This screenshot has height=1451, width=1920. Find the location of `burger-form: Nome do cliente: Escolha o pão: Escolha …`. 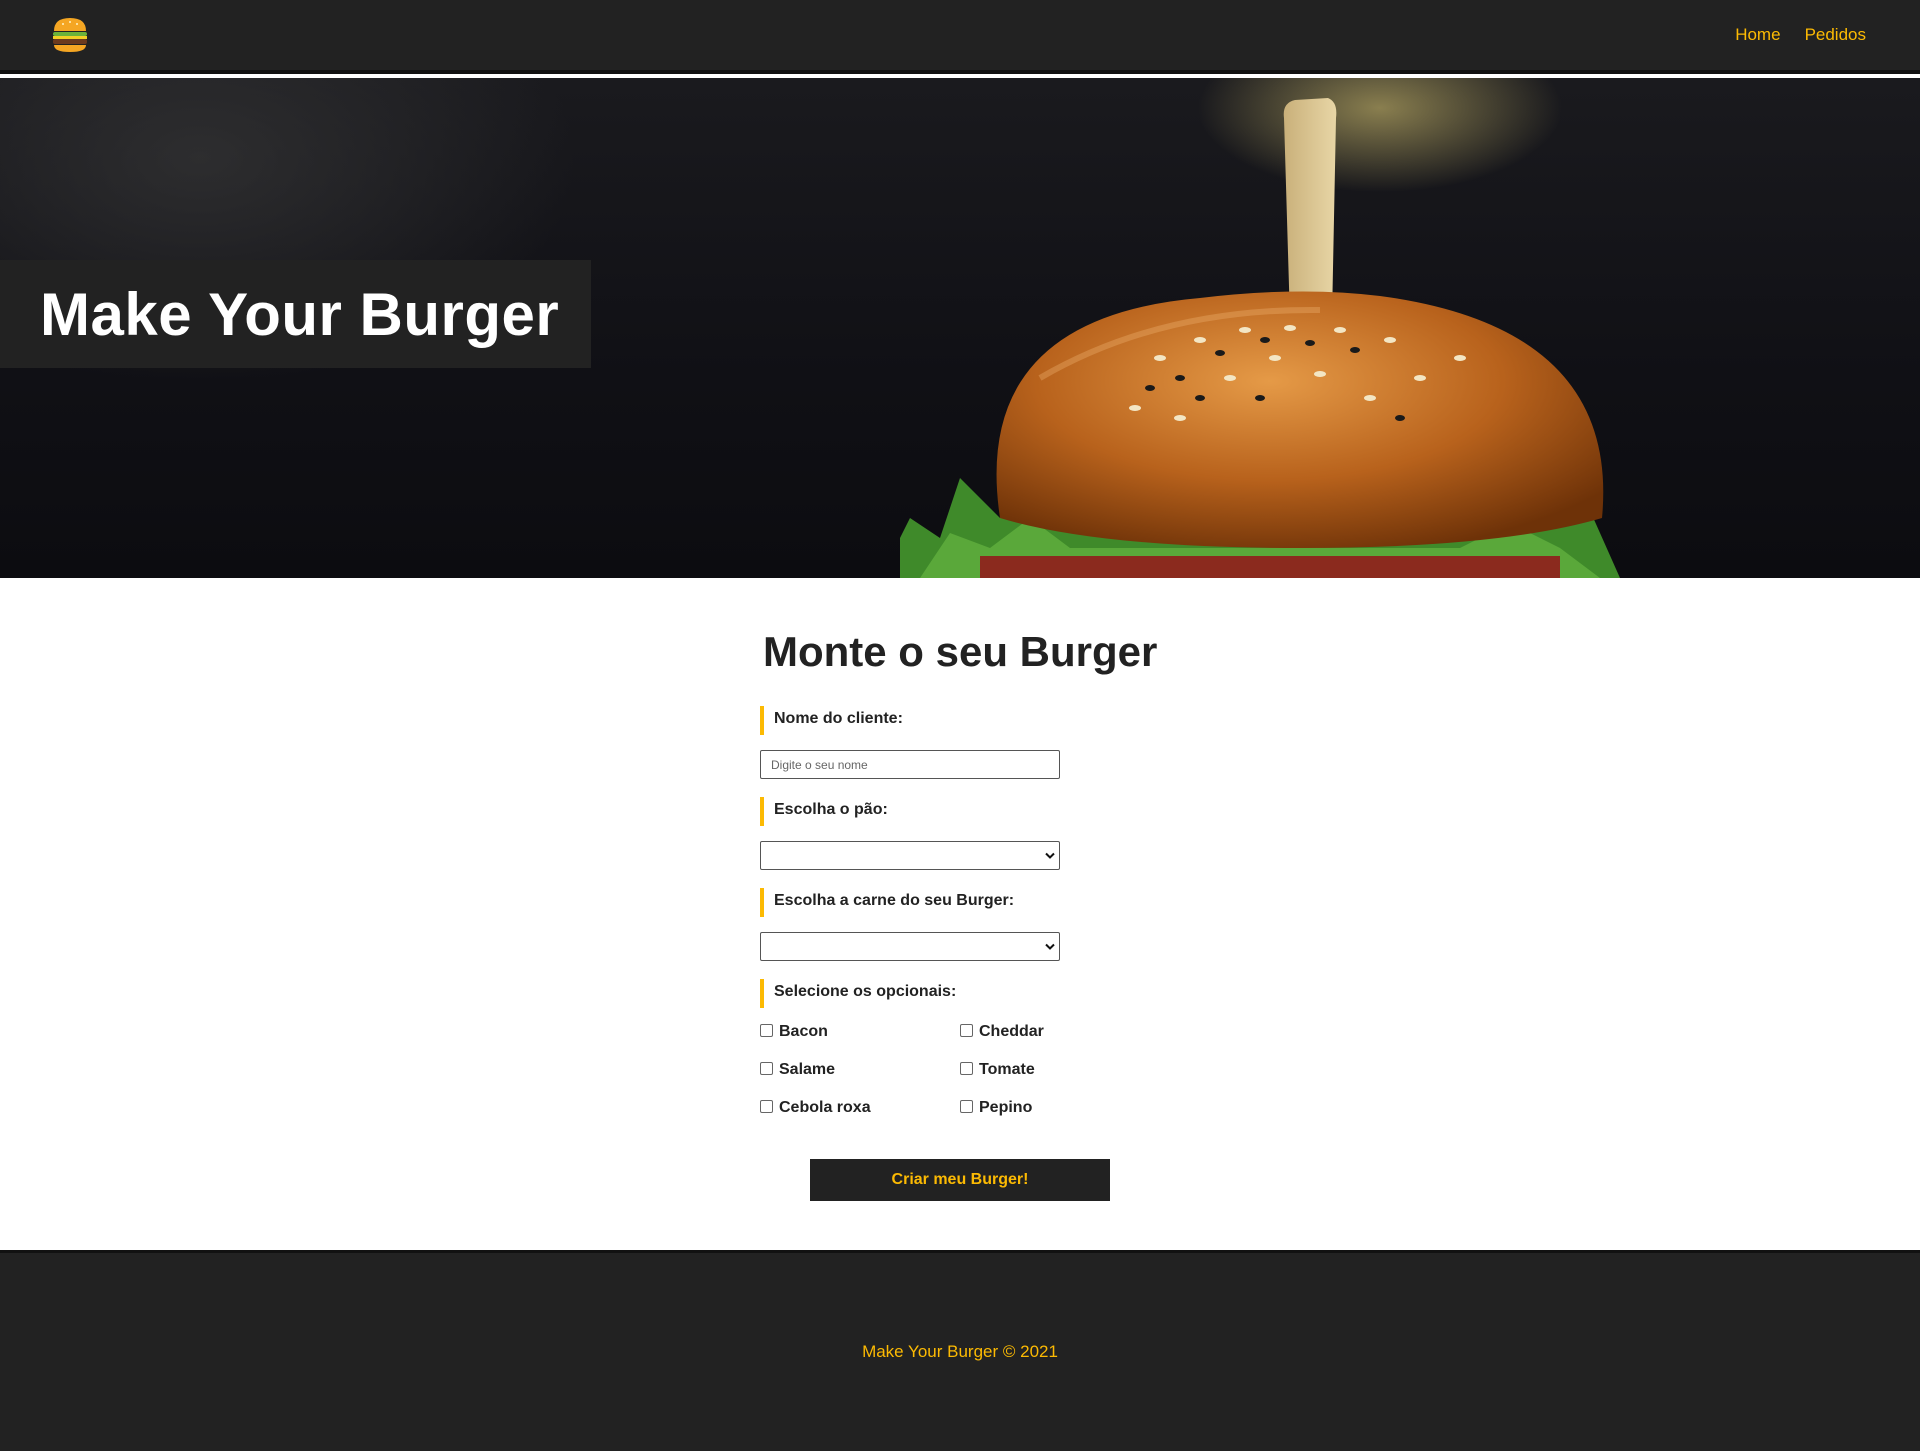

burger-form: Nome do cliente: Escolha o pão: Escolha … is located at coordinates (1040, 912).